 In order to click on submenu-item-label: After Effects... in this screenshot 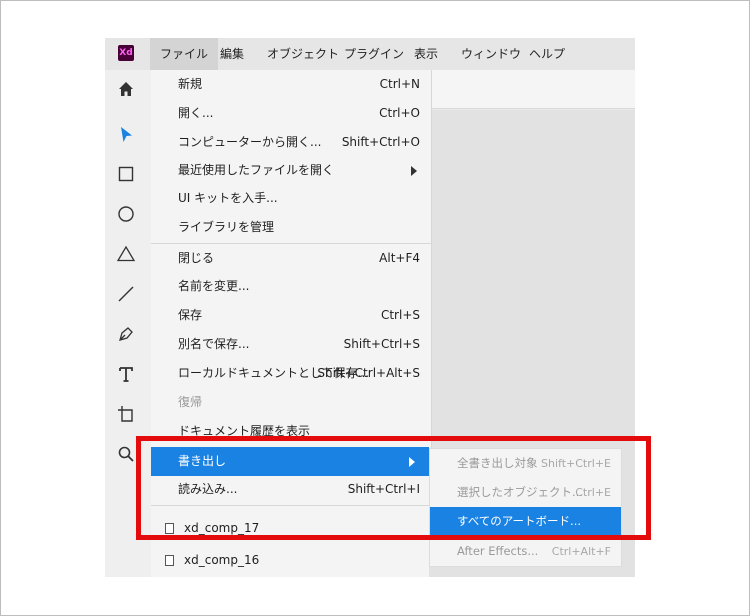, I will do `click(498, 551)`.